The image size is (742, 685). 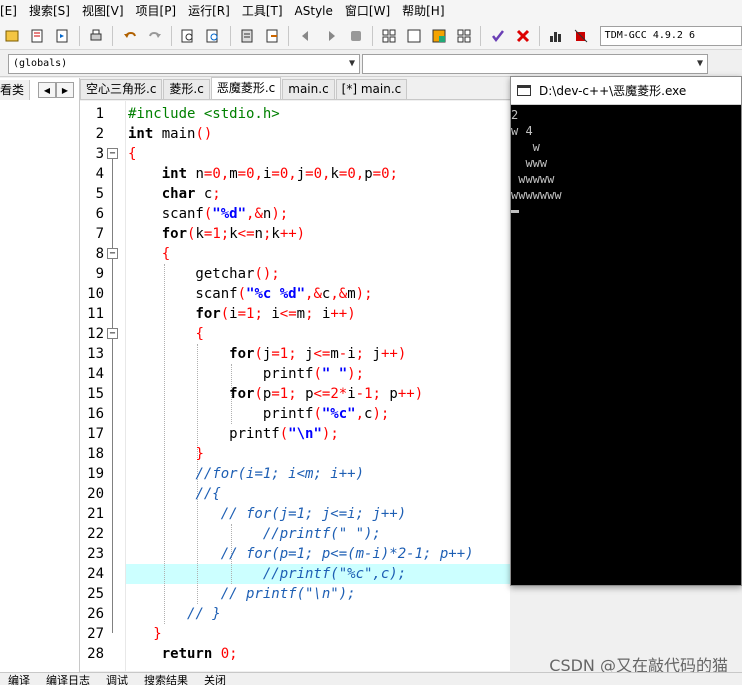 What do you see at coordinates (330, 36) in the screenshot?
I see `forward-button` at bounding box center [330, 36].